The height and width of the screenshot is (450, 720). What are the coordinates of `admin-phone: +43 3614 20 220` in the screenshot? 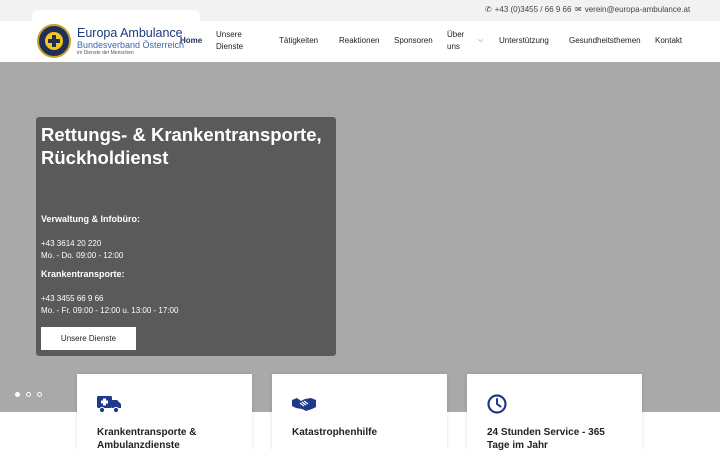 It's located at (71, 243).